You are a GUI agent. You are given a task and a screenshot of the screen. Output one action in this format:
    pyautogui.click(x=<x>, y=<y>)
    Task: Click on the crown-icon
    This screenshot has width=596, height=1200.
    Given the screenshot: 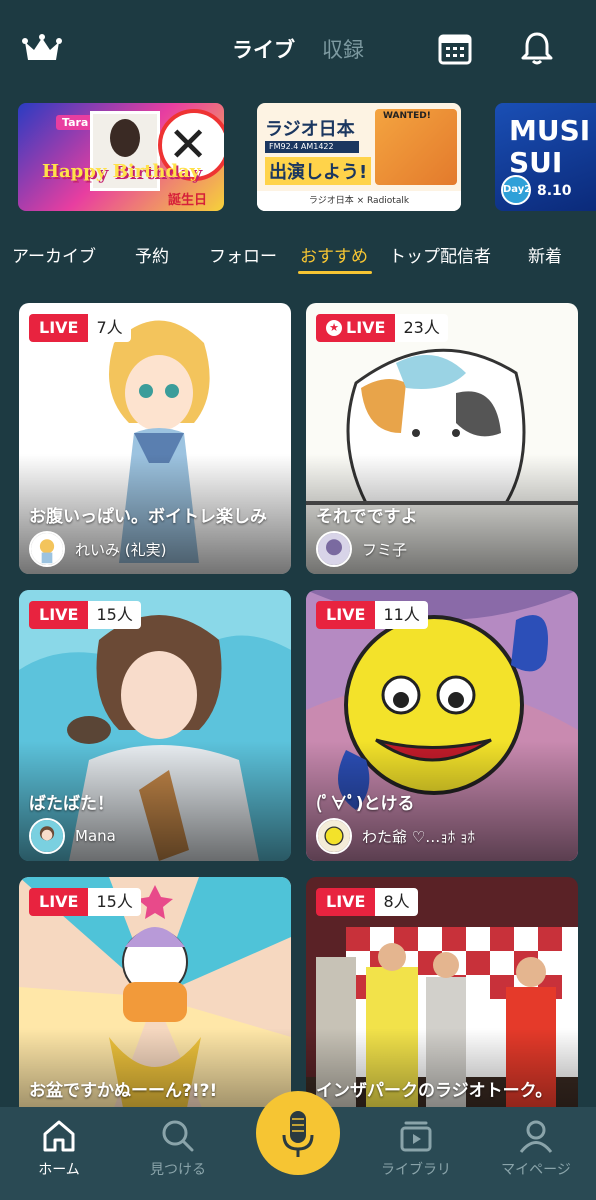 What is the action you would take?
    pyautogui.click(x=42, y=49)
    